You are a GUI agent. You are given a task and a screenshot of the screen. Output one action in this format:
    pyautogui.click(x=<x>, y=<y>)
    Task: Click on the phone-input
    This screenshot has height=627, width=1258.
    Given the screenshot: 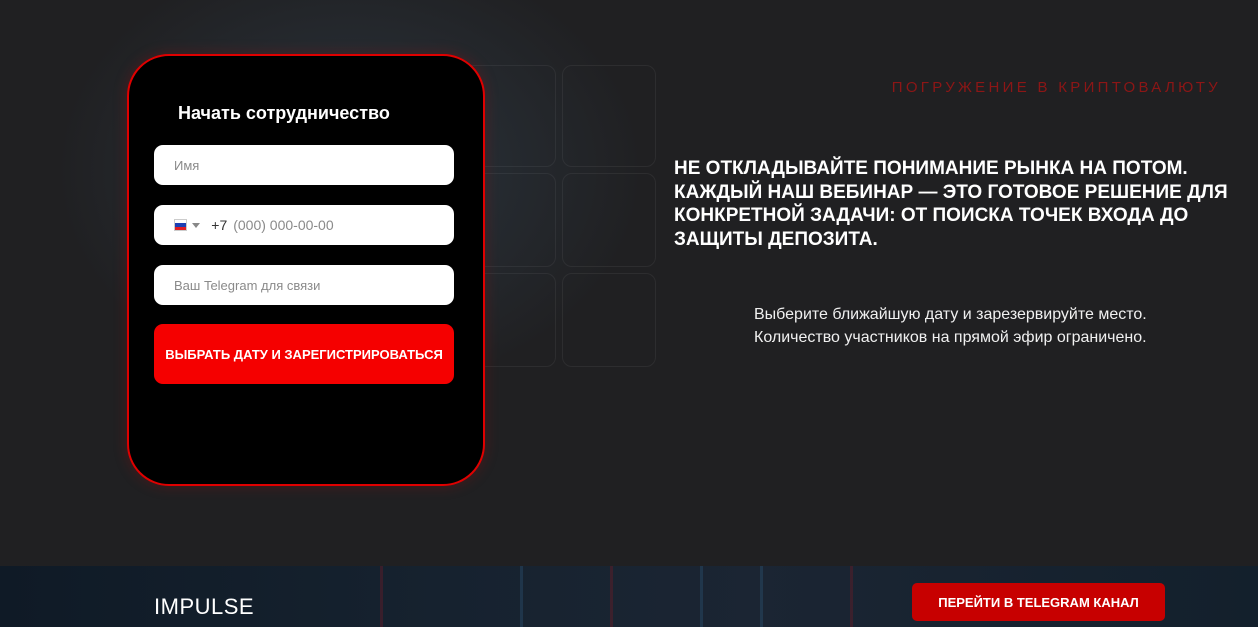 What is the action you would take?
    pyautogui.click(x=340, y=225)
    